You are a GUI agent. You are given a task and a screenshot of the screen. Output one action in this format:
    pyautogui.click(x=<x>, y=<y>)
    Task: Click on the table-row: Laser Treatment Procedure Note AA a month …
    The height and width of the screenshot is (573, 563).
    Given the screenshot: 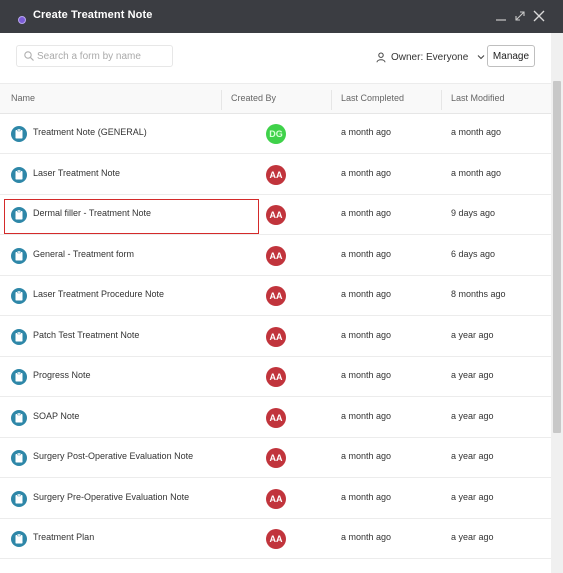 What is the action you would take?
    pyautogui.click(x=275, y=296)
    